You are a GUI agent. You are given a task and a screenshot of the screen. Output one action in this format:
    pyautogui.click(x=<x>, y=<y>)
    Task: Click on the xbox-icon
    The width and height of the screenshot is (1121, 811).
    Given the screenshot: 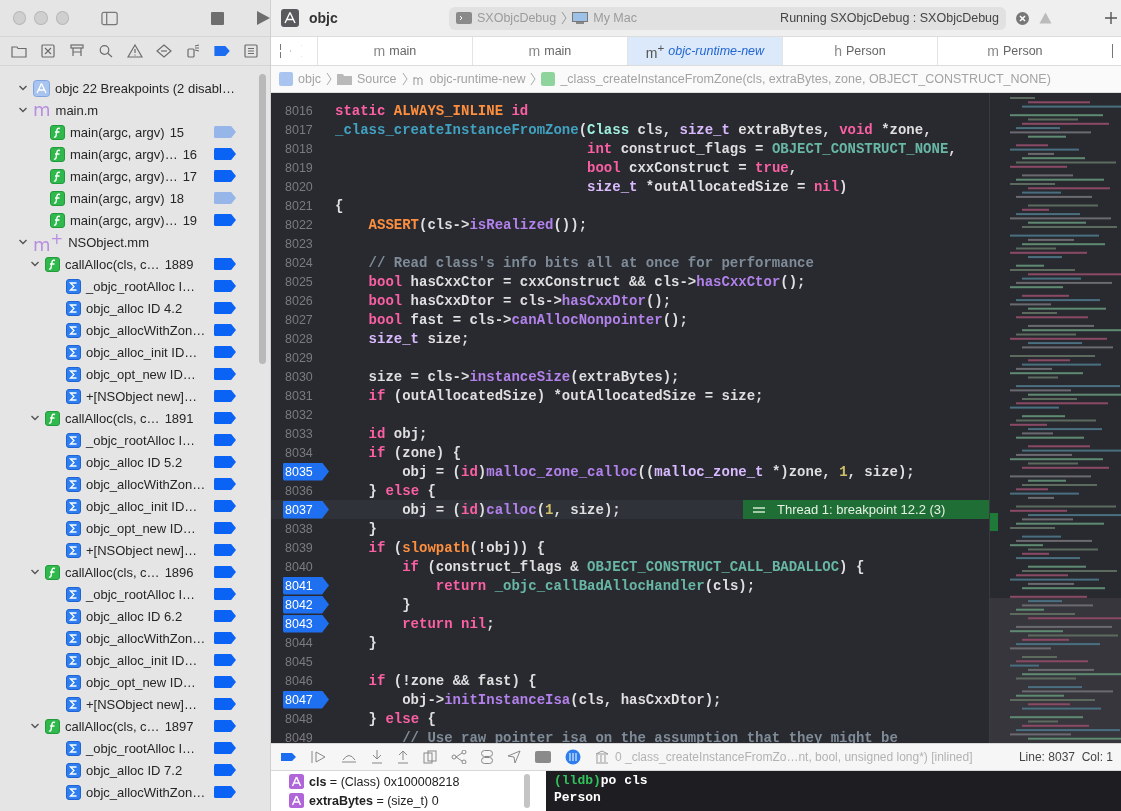 What is the action you would take?
    pyautogui.click(x=47, y=51)
    